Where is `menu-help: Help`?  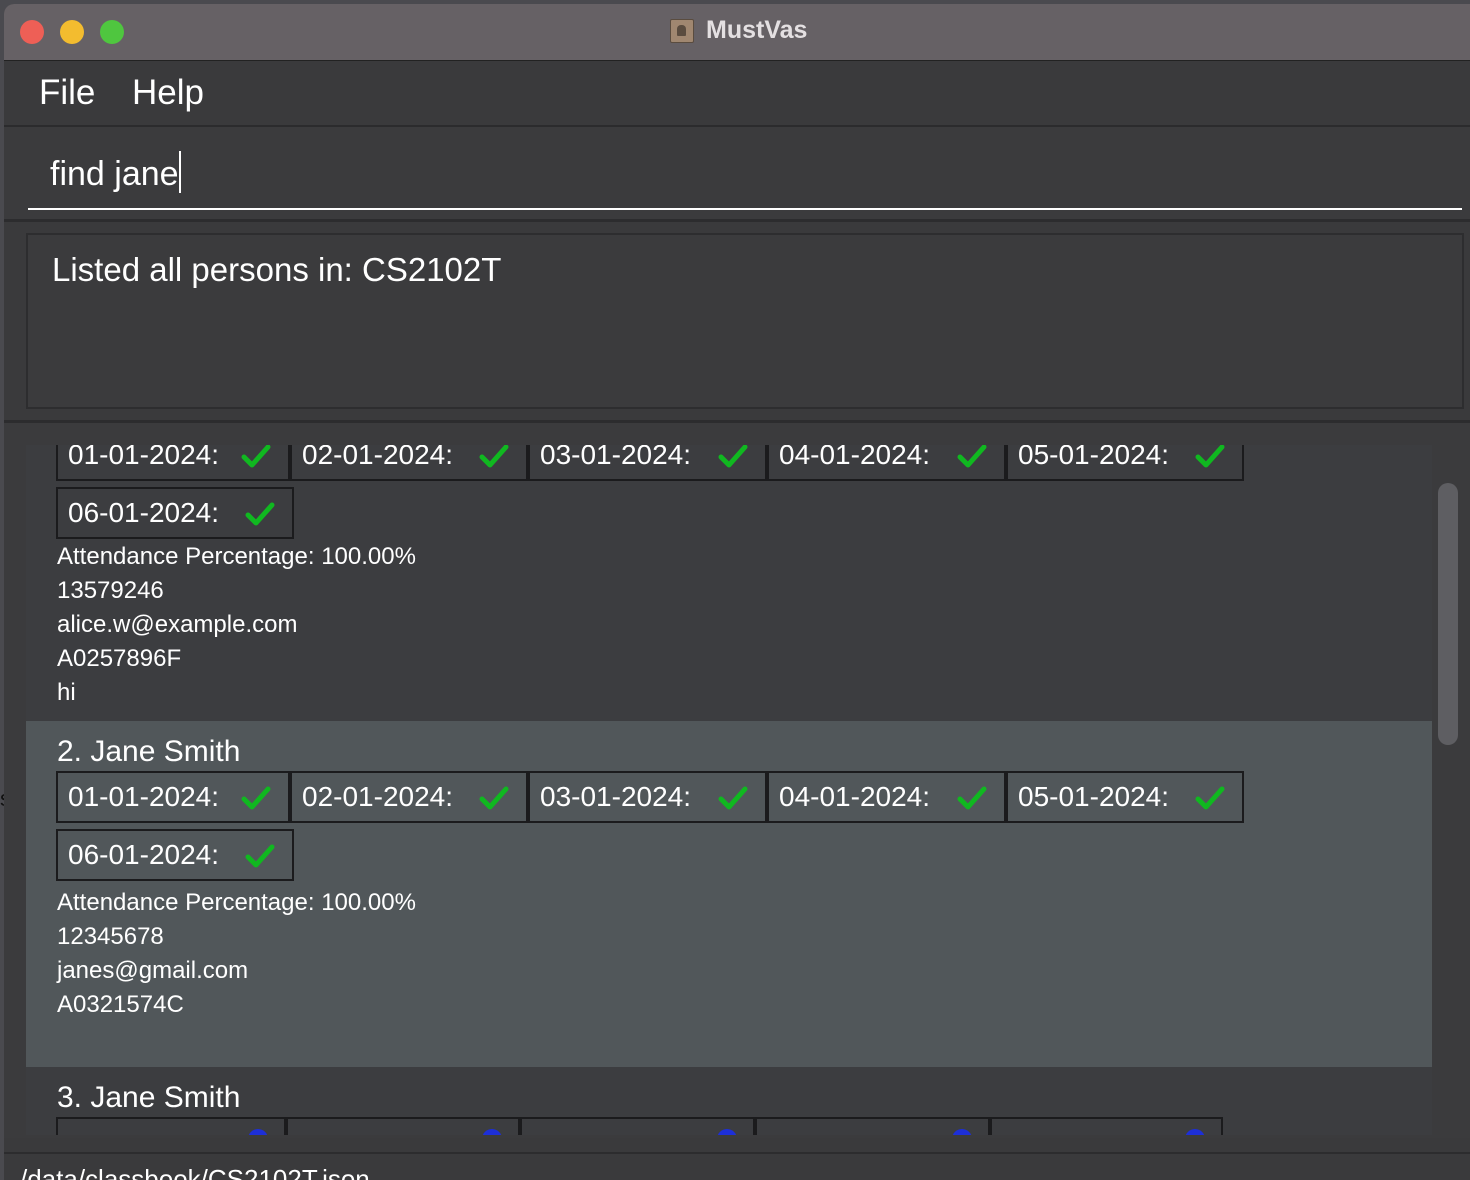
menu-help: Help is located at coordinates (168, 93).